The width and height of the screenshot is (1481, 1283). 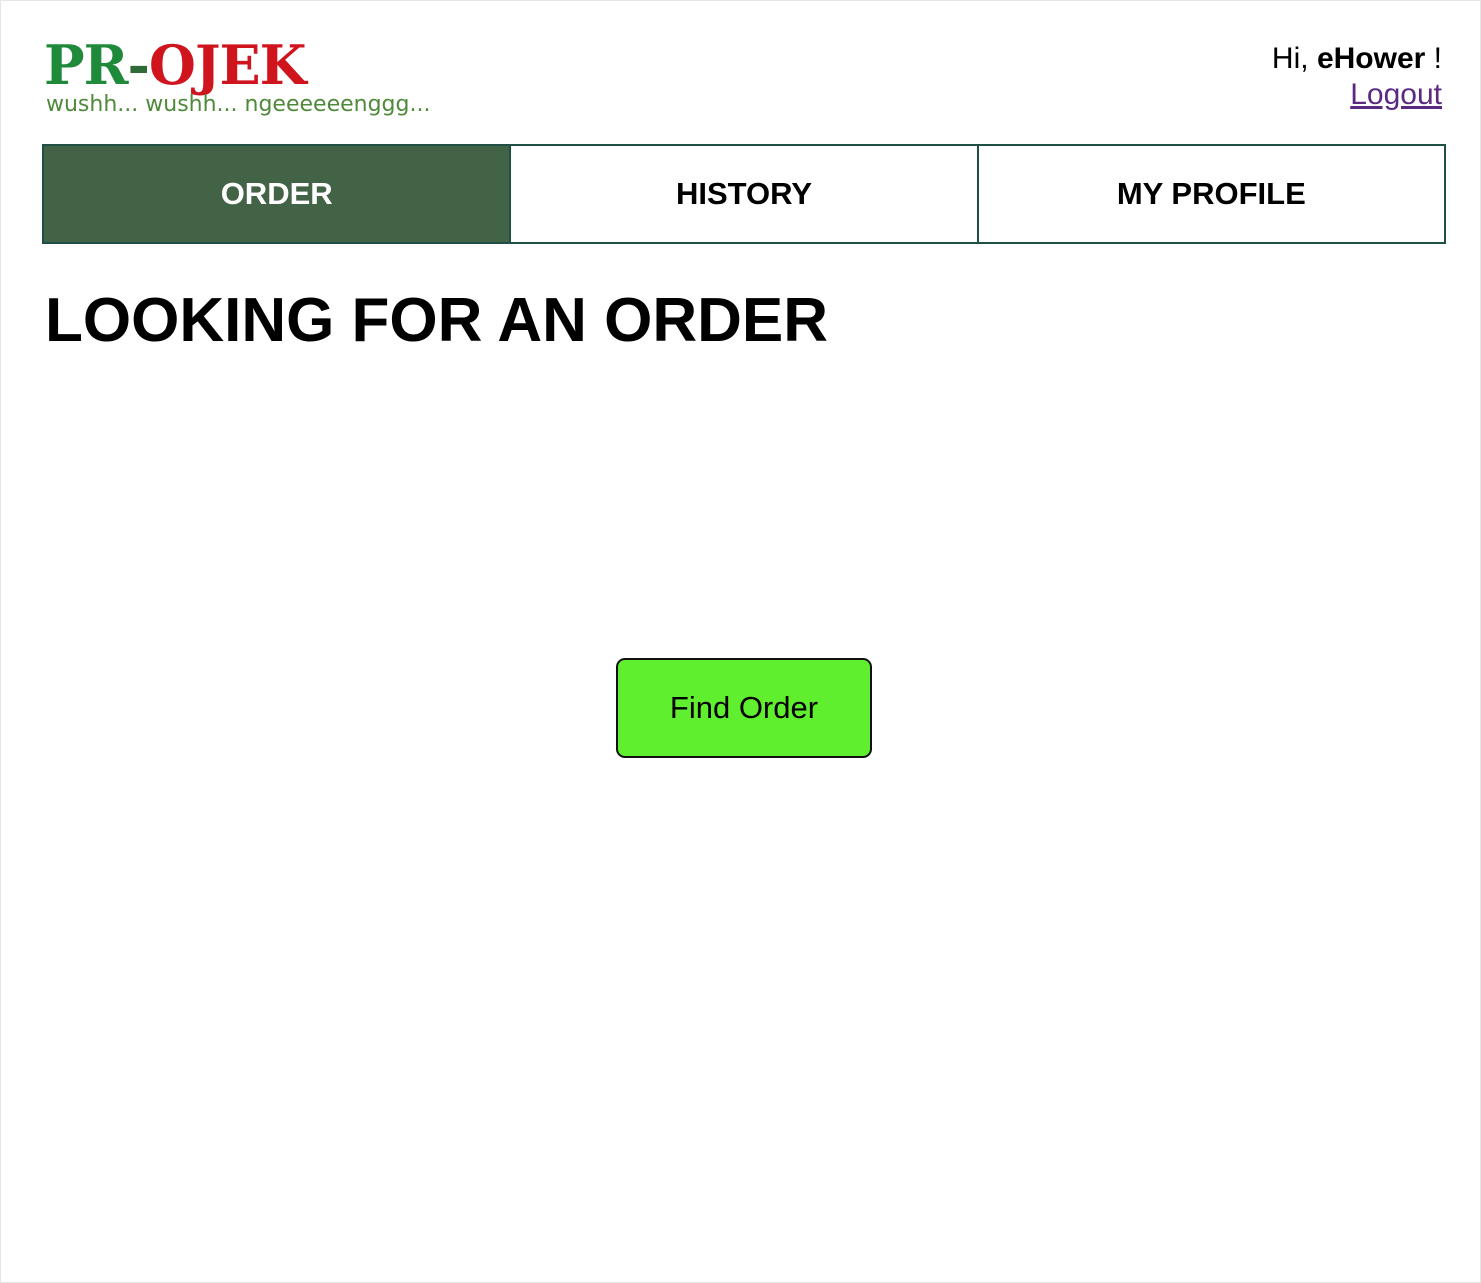 I want to click on logo-pr-text: PR, so click(x=86, y=65).